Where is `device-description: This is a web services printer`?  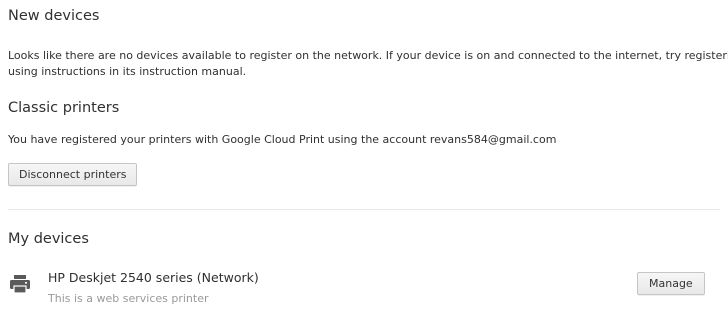 device-description: This is a web services printer is located at coordinates (128, 298).